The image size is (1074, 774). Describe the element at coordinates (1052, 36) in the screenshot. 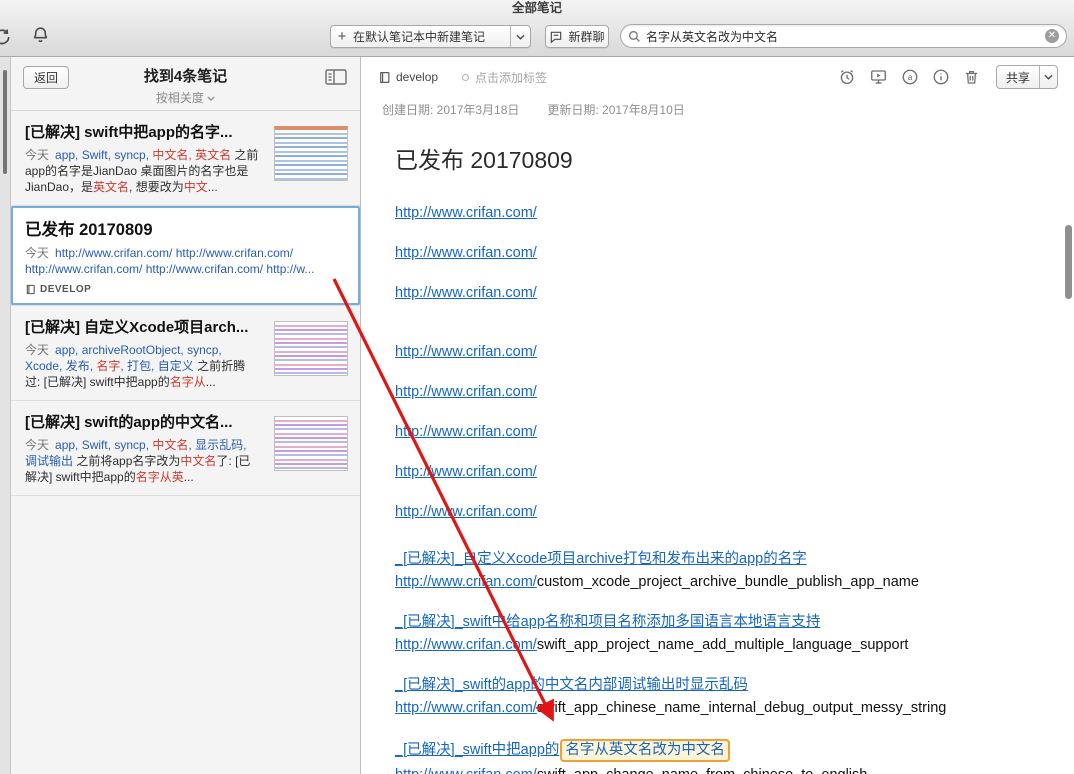

I see `clear-search-icon: ✕` at that location.